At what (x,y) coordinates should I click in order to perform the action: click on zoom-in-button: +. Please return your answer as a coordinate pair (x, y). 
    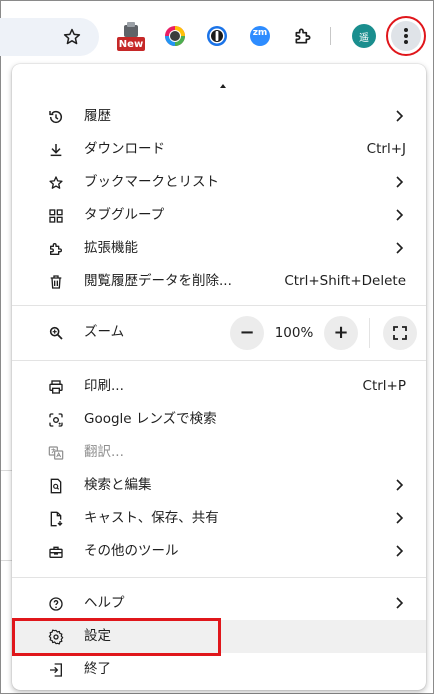
    Looking at the image, I should click on (341, 333).